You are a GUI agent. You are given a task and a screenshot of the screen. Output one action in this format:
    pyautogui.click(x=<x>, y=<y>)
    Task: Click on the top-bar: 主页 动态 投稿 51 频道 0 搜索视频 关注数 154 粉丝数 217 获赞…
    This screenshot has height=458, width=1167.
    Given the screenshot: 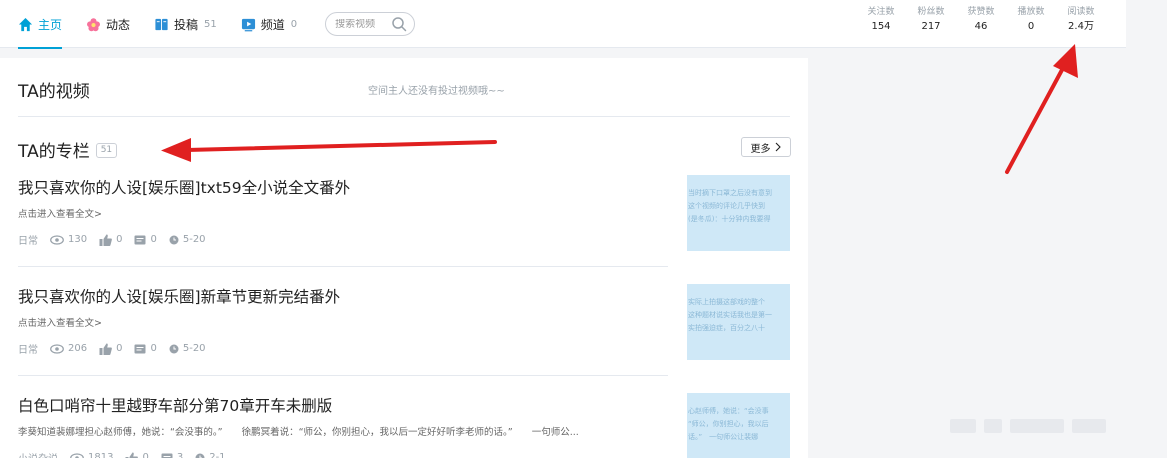 What is the action you would take?
    pyautogui.click(x=563, y=24)
    